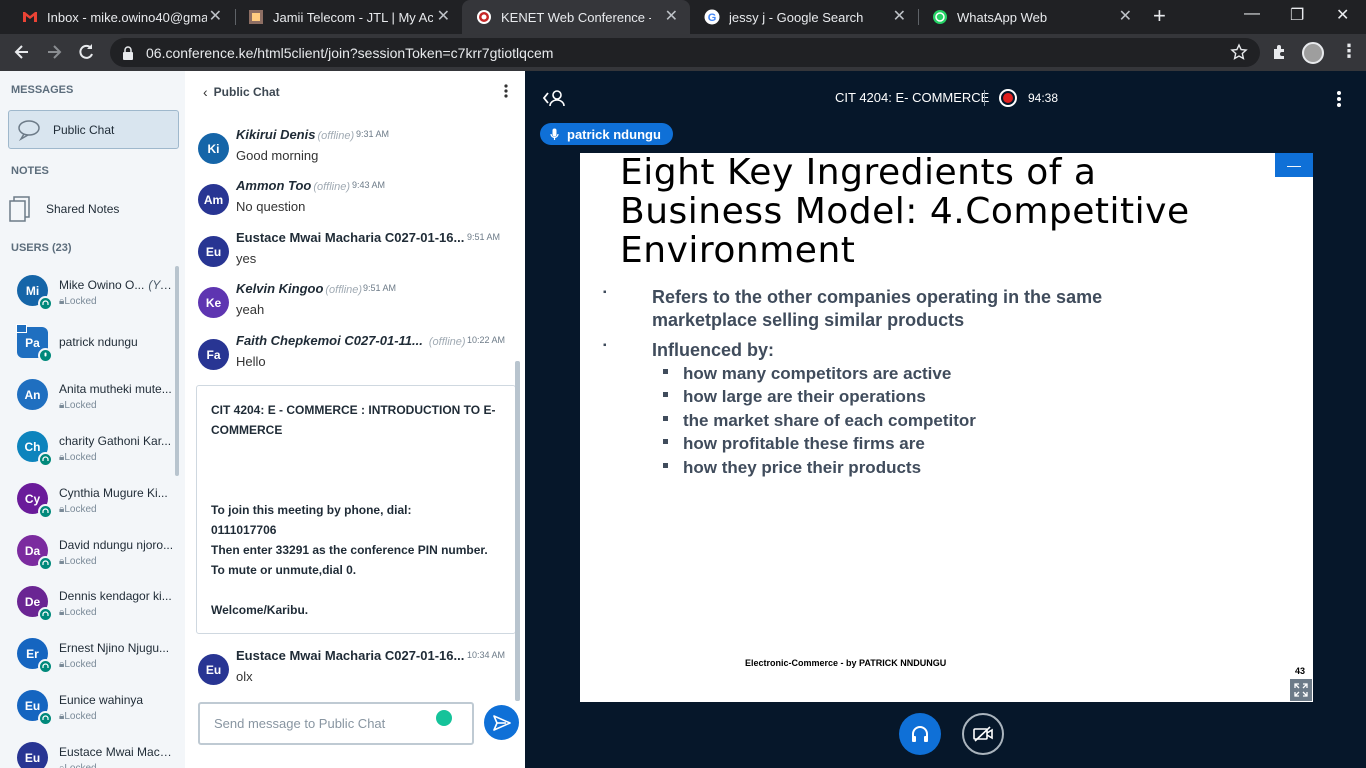  Describe the element at coordinates (506, 91) in the screenshot. I see `chat-options-icon` at that location.